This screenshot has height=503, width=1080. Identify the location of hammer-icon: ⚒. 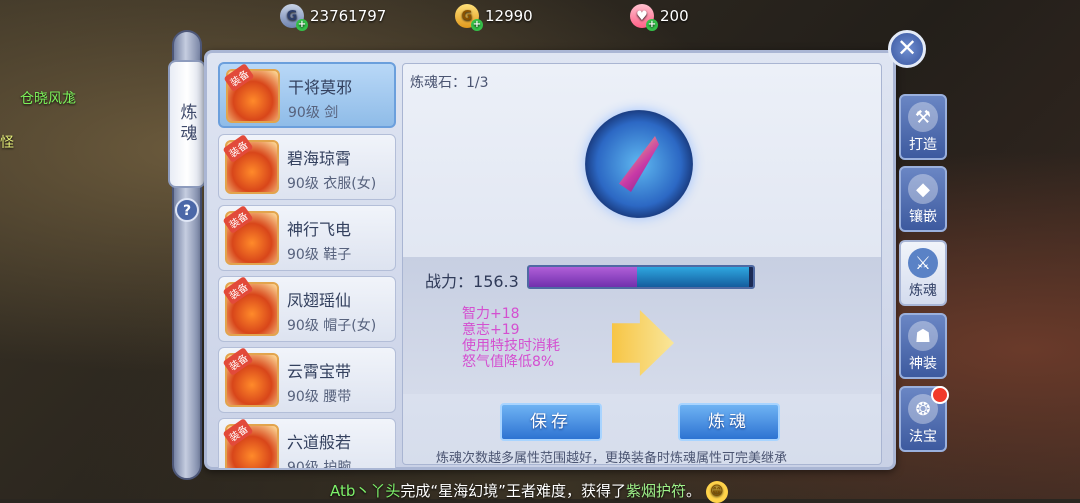
(923, 117).